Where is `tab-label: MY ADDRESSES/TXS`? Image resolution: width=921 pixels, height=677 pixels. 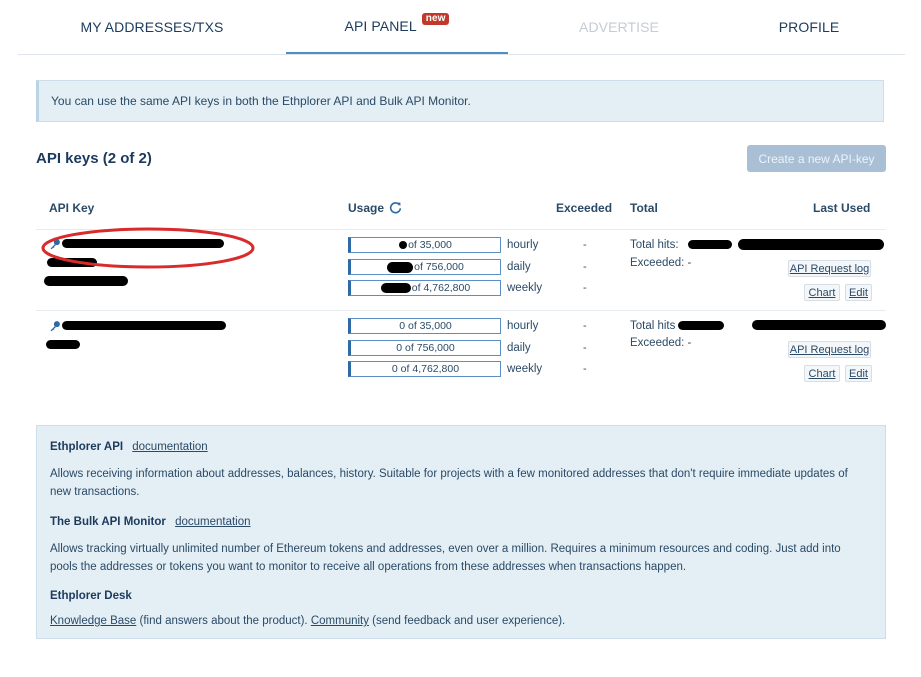 tab-label: MY ADDRESSES/TXS is located at coordinates (152, 26).